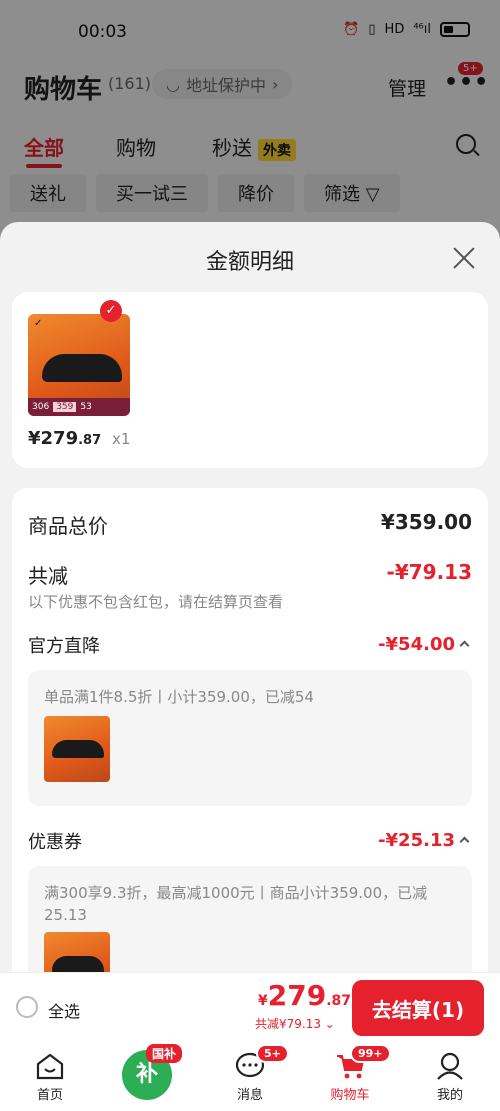 This screenshot has width=500, height=1111. What do you see at coordinates (64, 1010) in the screenshot?
I see `select-all-label: 全选` at bounding box center [64, 1010].